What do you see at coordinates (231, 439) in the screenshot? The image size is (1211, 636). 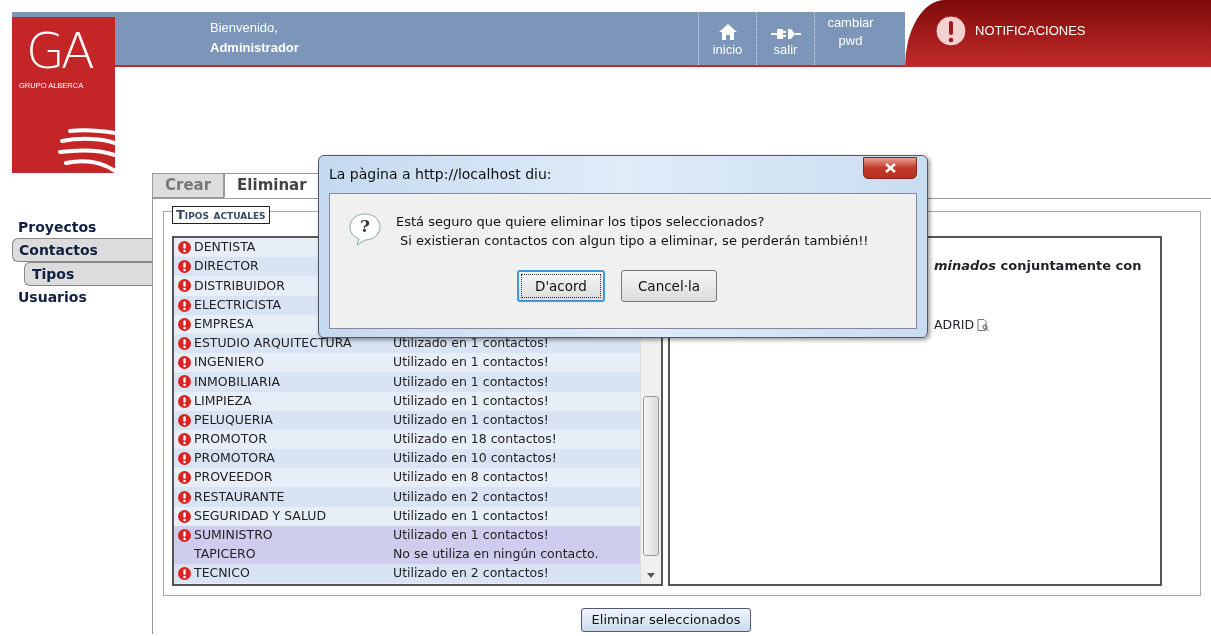 I see `type-name: PROMOTOR` at bounding box center [231, 439].